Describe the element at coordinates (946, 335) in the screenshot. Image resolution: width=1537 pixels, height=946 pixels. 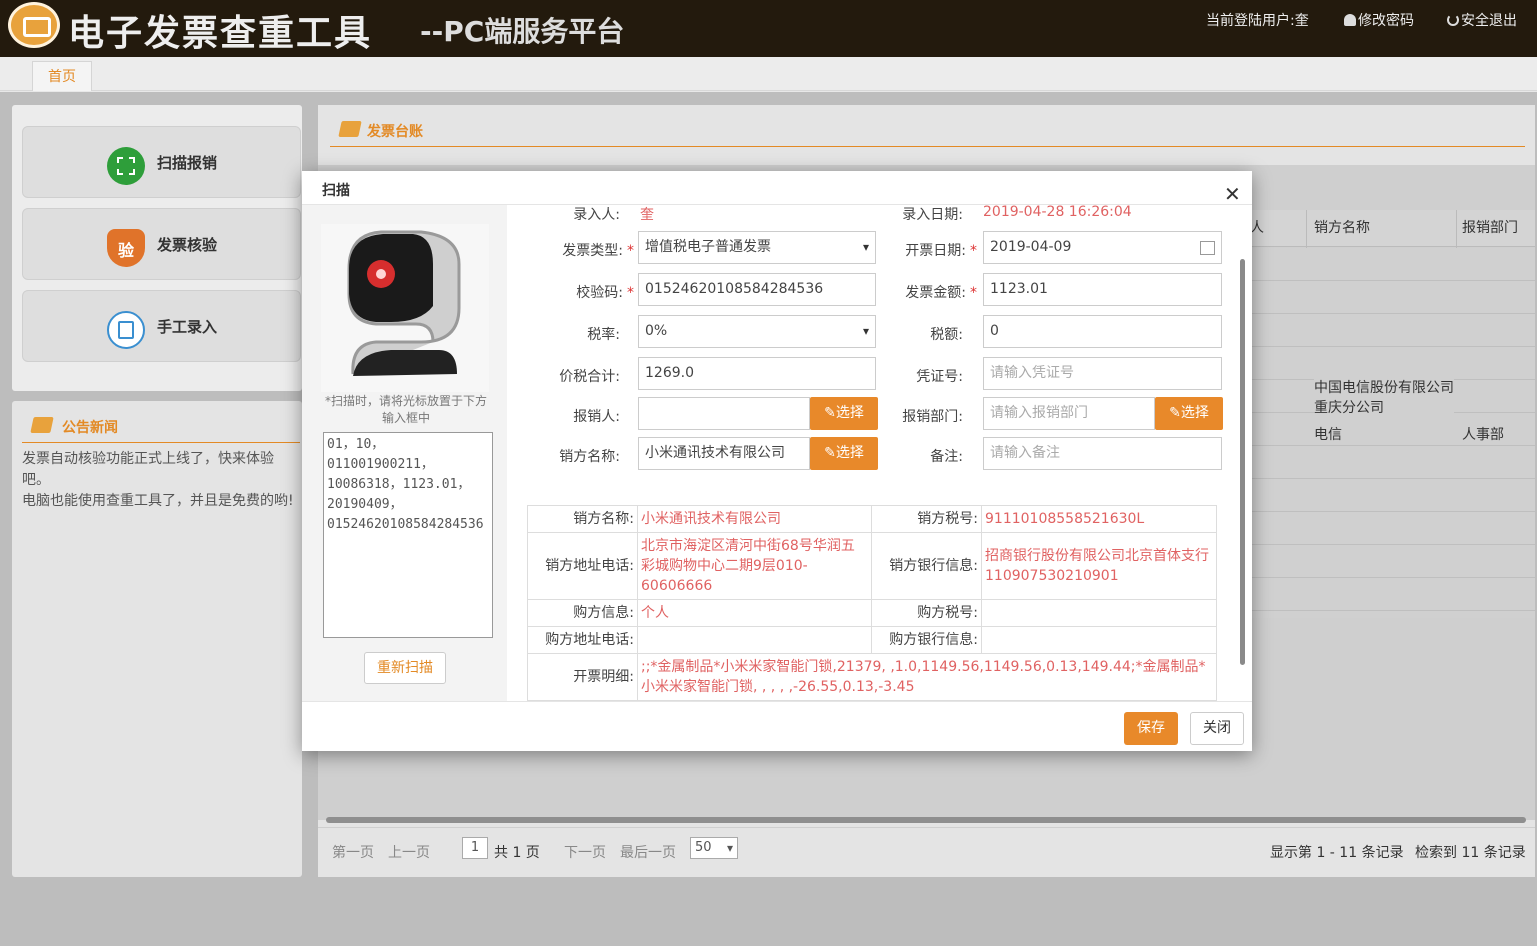
I see `tax-amount-label: 税额:` at that location.